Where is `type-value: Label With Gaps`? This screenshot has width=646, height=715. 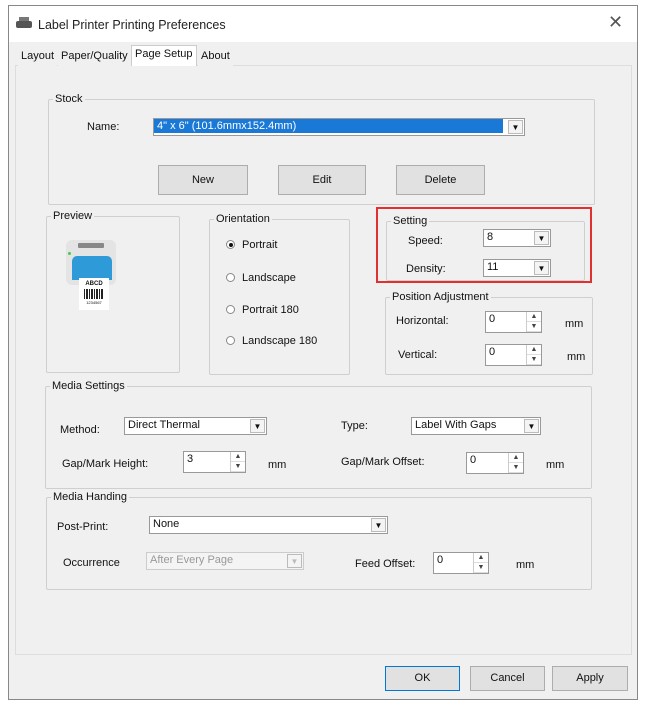 type-value: Label With Gaps is located at coordinates (456, 425).